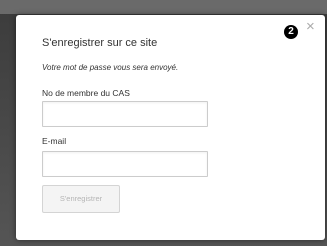 The height and width of the screenshot is (246, 327). Describe the element at coordinates (310, 27) in the screenshot. I see `close-icon: ×` at that location.